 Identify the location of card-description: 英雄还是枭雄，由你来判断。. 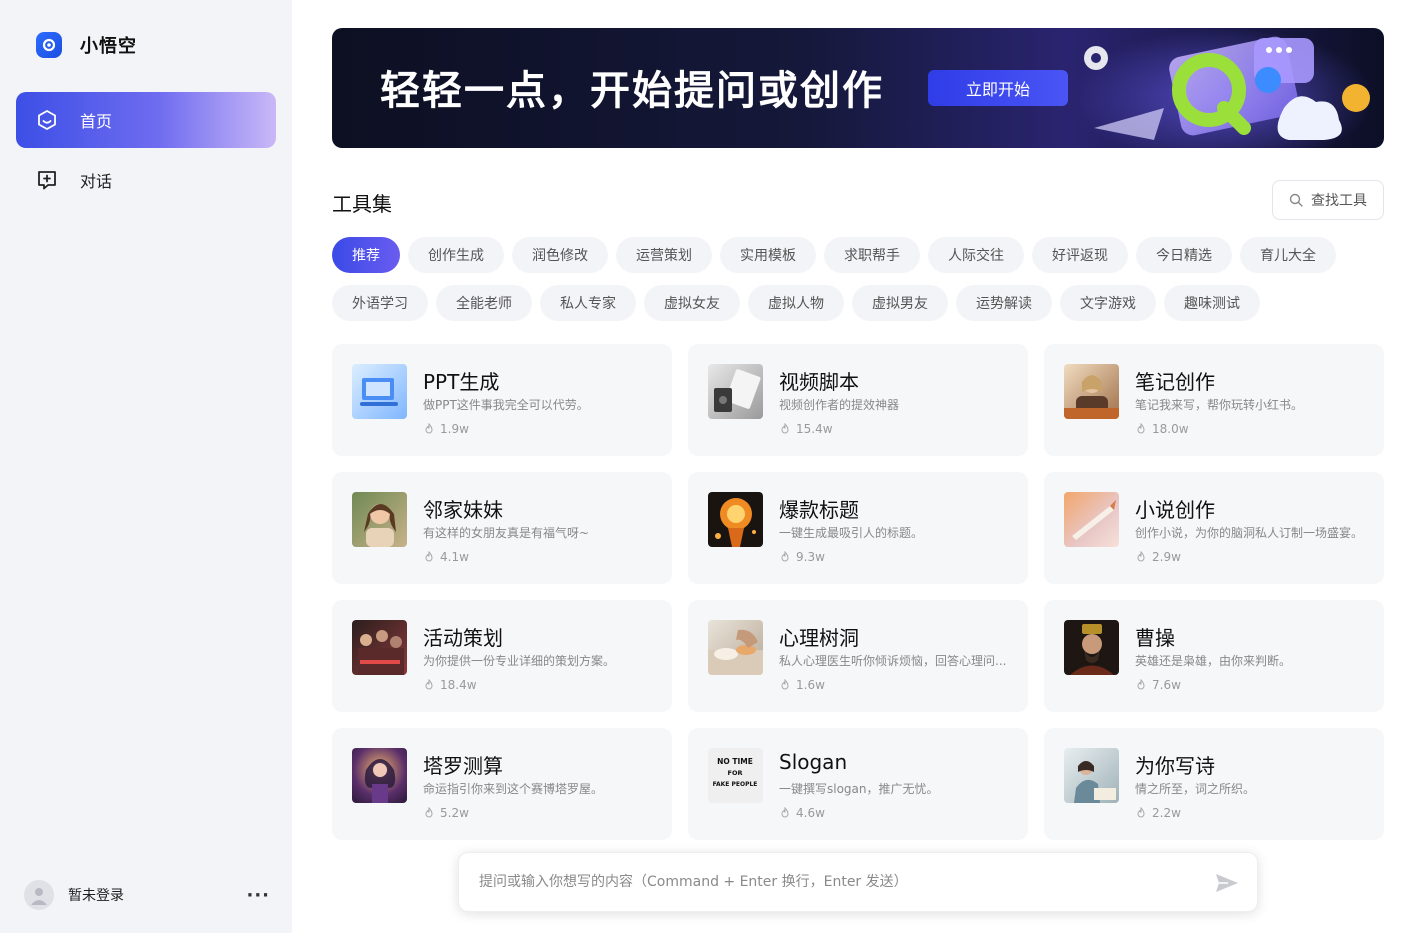
(1213, 661).